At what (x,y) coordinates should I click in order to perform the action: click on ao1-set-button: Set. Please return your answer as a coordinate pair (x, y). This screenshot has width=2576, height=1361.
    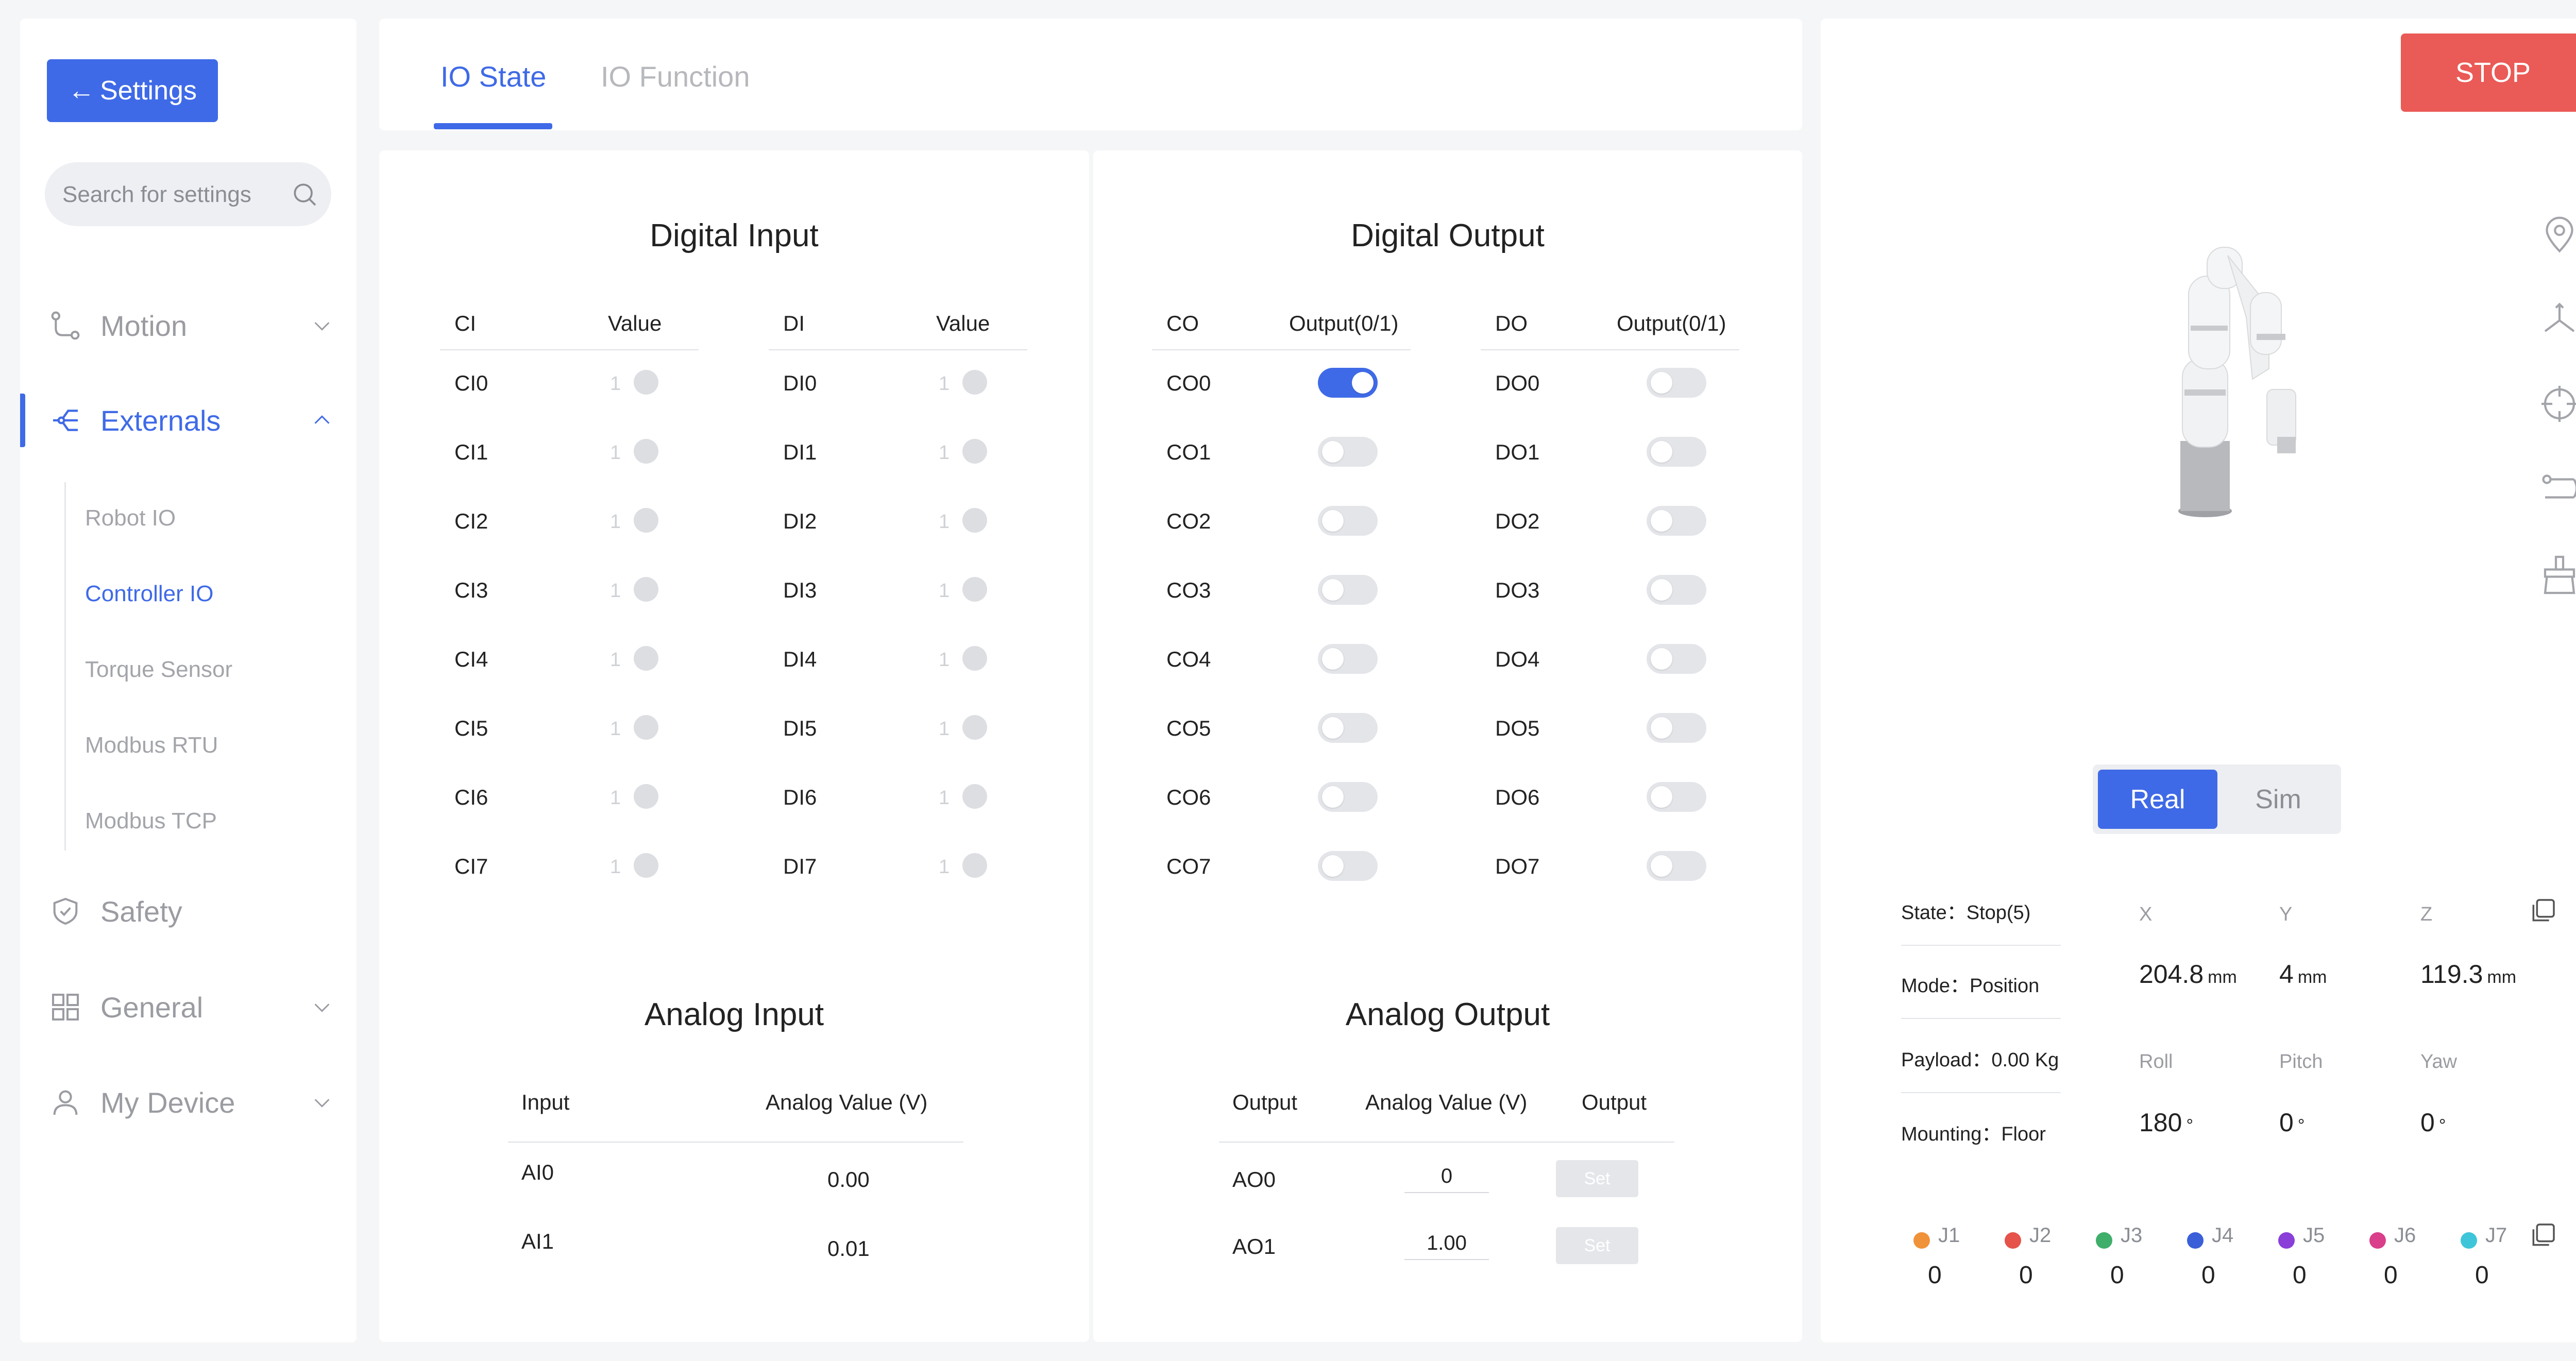
    Looking at the image, I should click on (1597, 1245).